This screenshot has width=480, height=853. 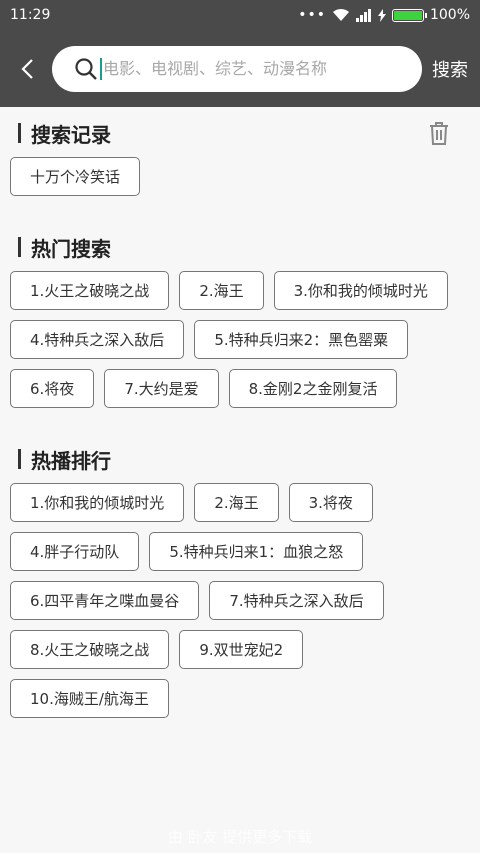 I want to click on battery-percent: 100%, so click(x=449, y=15).